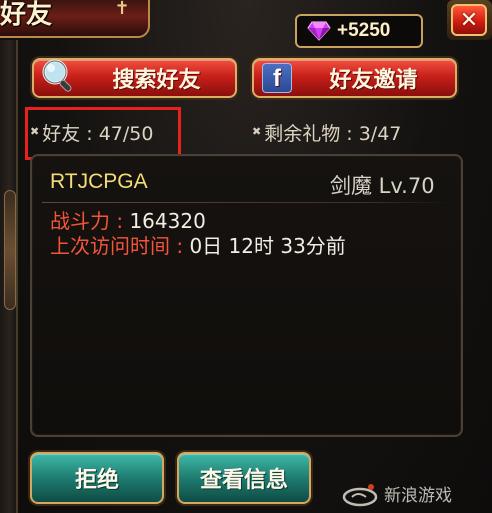 This screenshot has height=513, width=492. Describe the element at coordinates (373, 80) in the screenshot. I see `invite-friend-label: 好友邀请` at that location.